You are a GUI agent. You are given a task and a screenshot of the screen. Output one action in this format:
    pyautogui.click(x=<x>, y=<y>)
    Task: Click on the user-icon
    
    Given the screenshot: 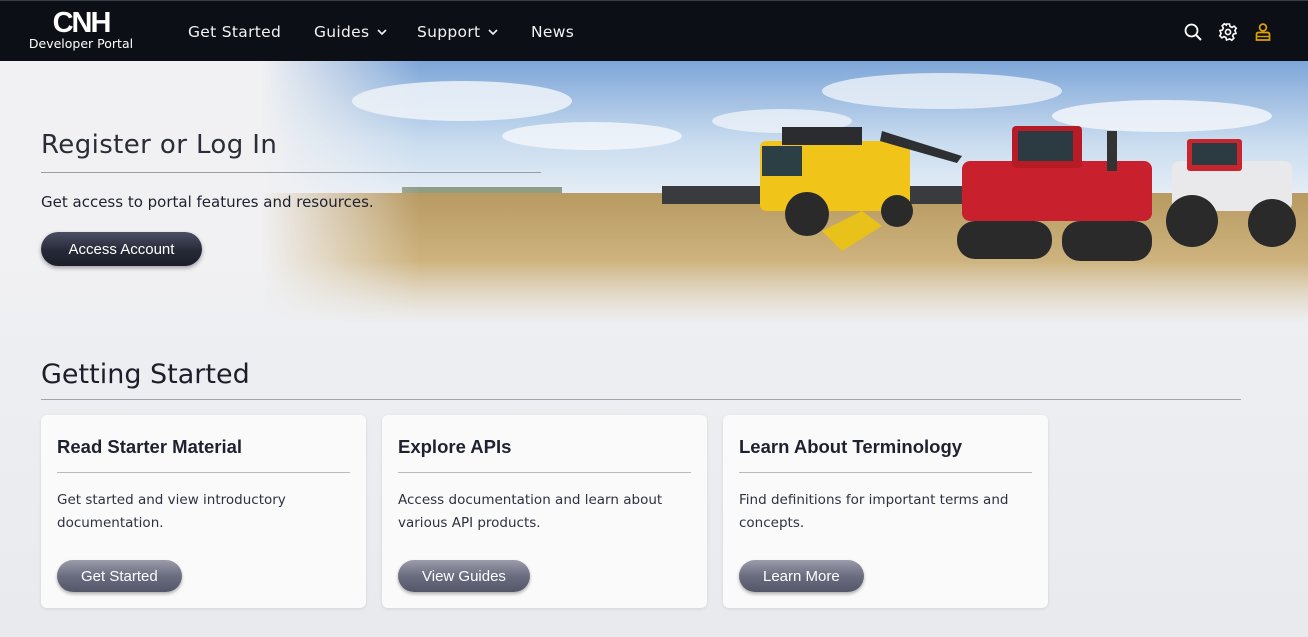 What is the action you would take?
    pyautogui.click(x=1263, y=32)
    